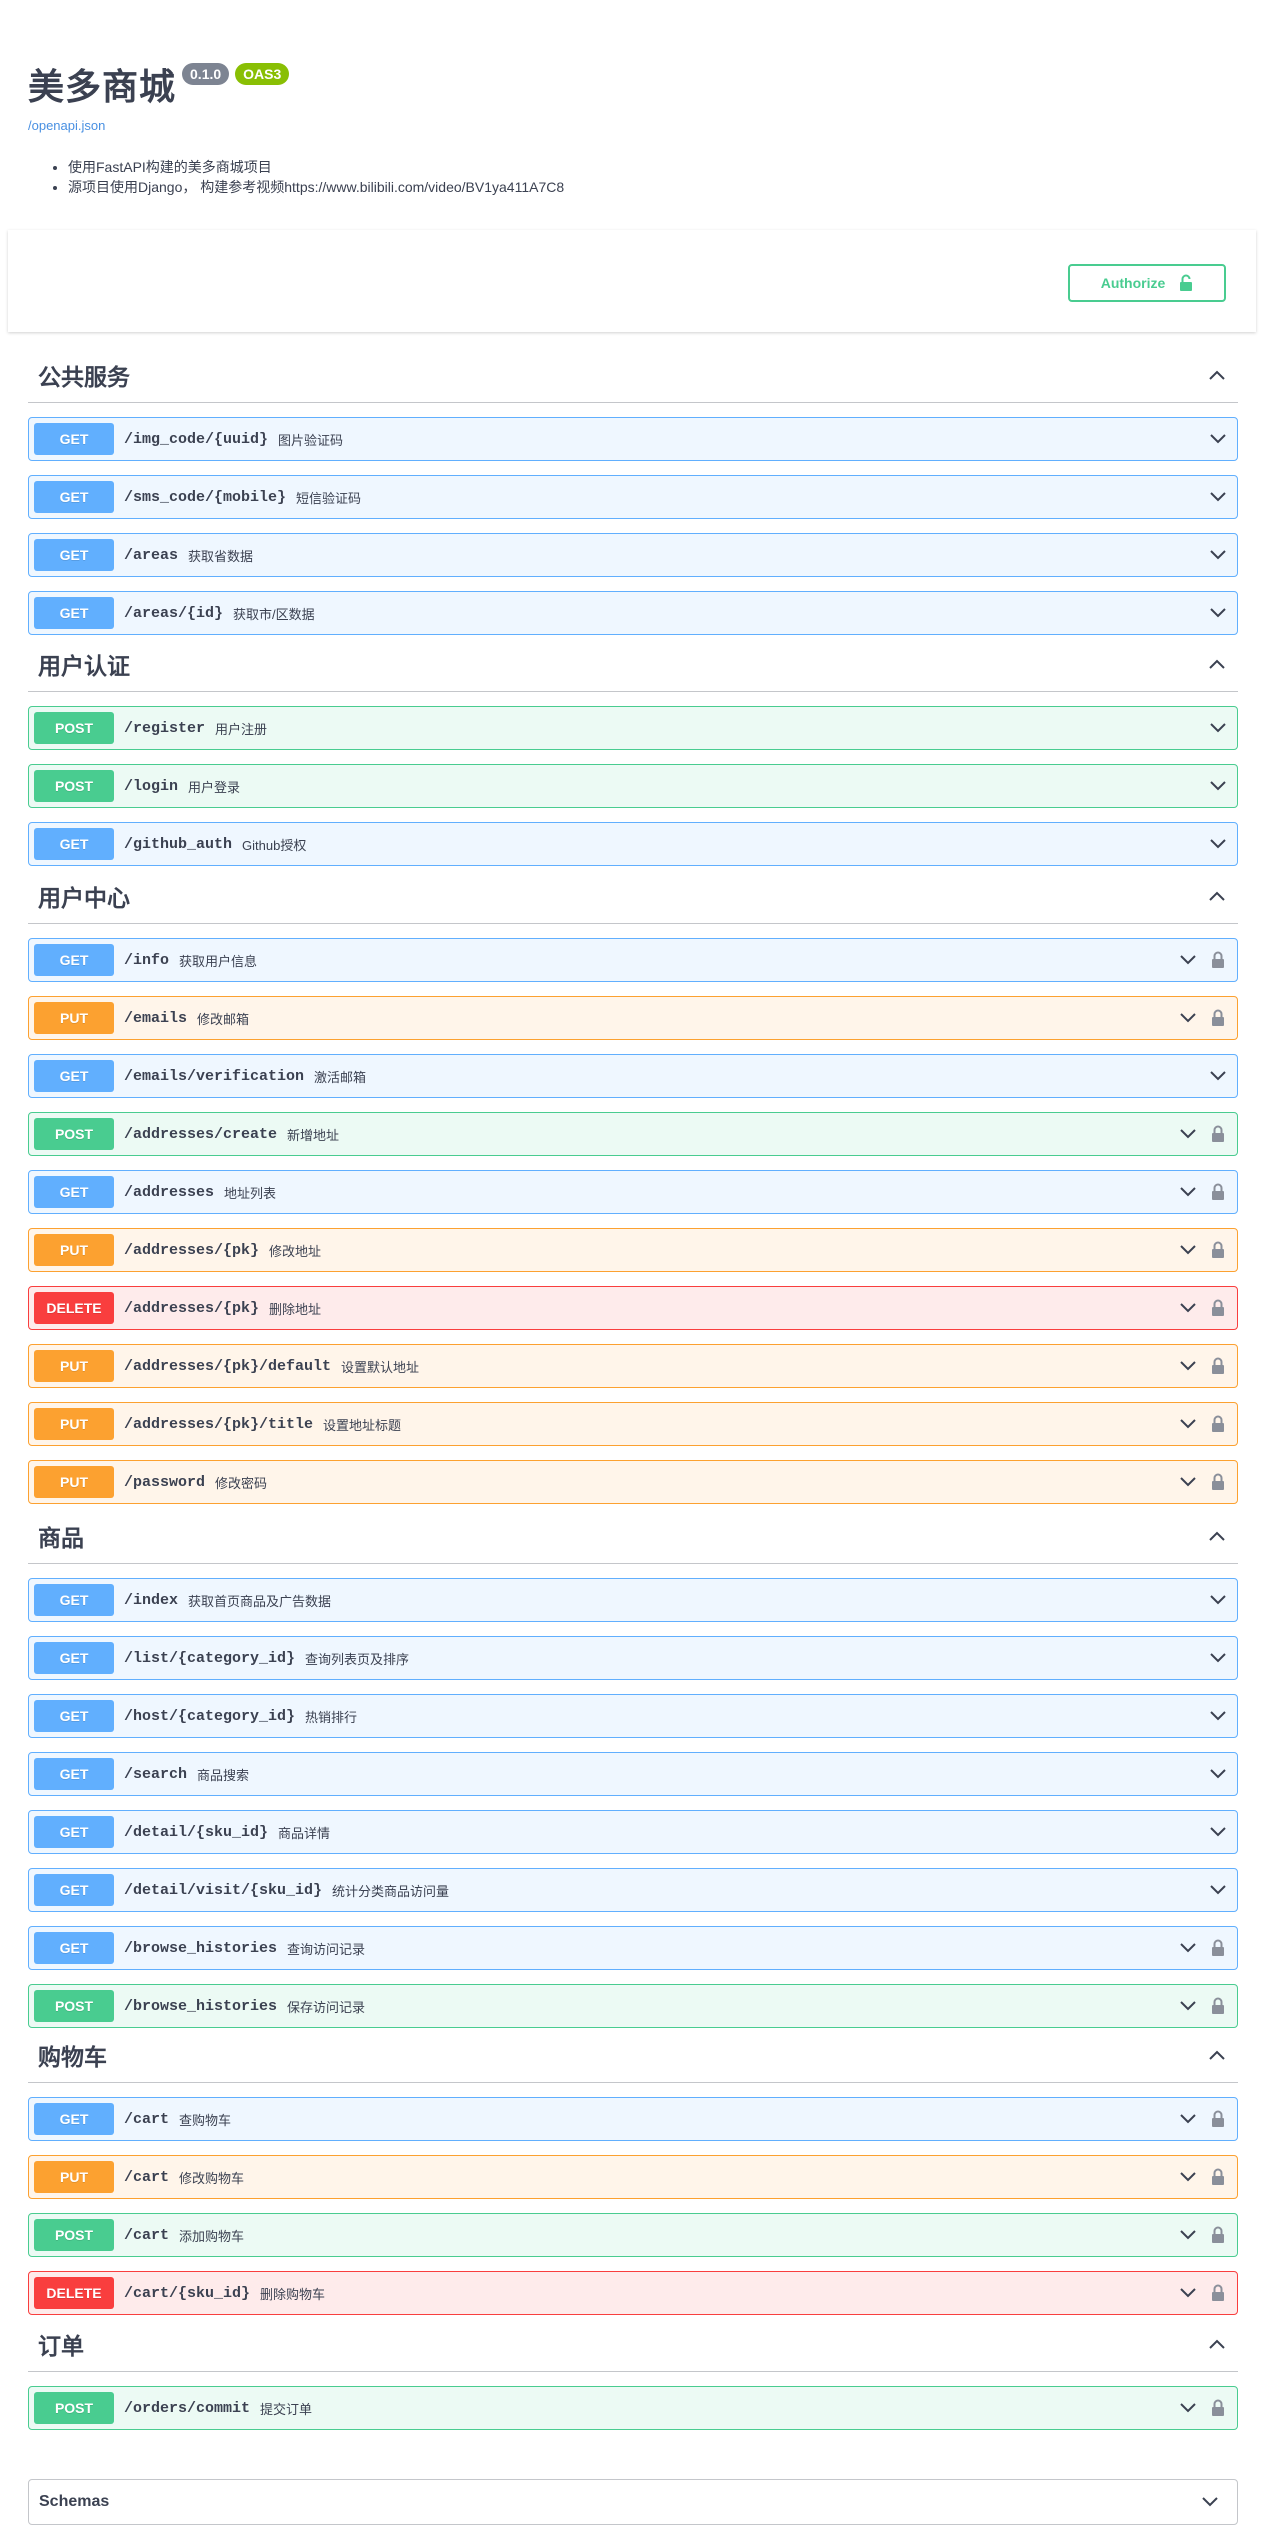  What do you see at coordinates (633, 1716) in the screenshot?
I see `operation-get: GET/host/{category_id} 热销排行` at bounding box center [633, 1716].